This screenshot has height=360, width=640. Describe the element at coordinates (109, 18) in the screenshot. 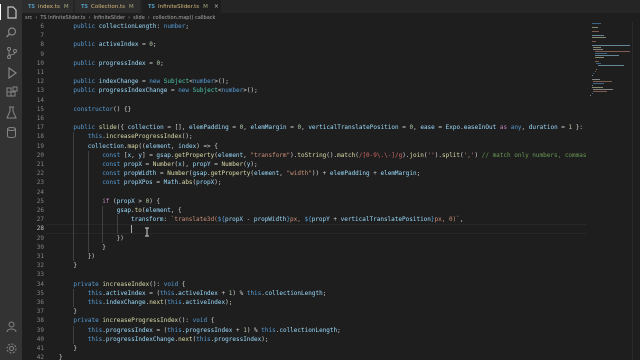

I see `breadcrumb-item: InfiniteSlider` at that location.